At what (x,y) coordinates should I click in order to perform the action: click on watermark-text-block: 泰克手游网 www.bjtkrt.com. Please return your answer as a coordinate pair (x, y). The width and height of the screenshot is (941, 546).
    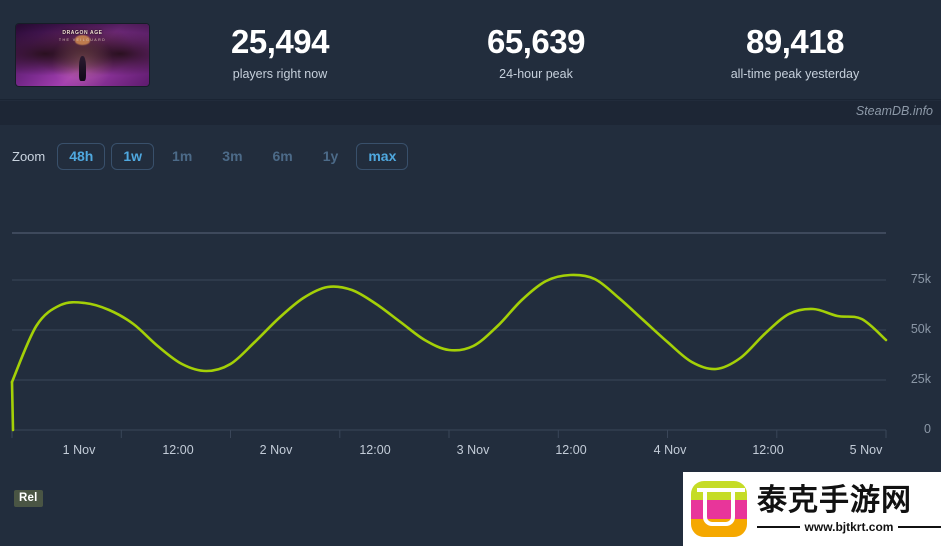
    Looking at the image, I should click on (849, 509).